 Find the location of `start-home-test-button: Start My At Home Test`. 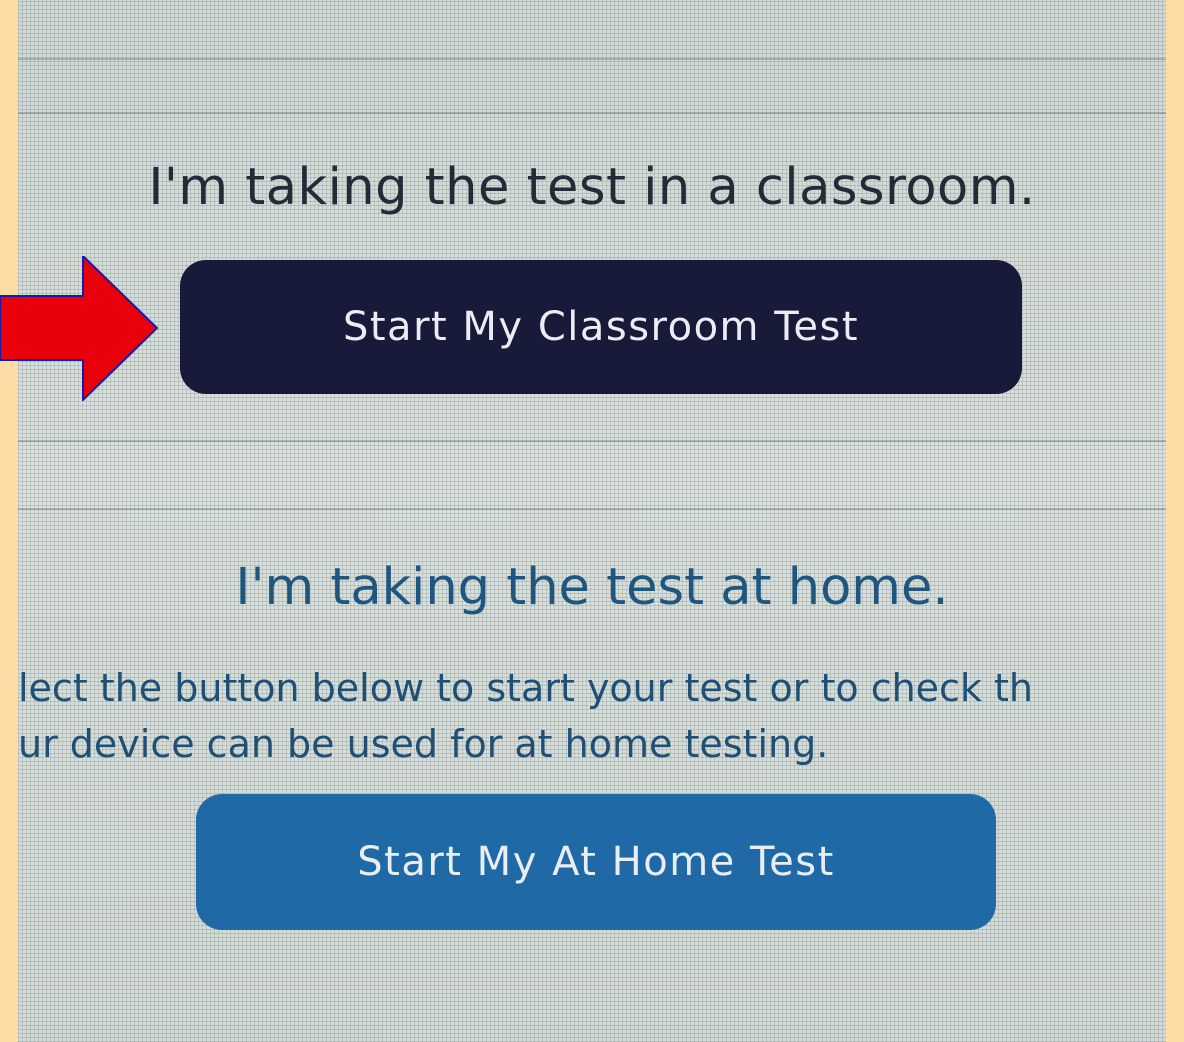

start-home-test-button: Start My At Home Test is located at coordinates (596, 862).